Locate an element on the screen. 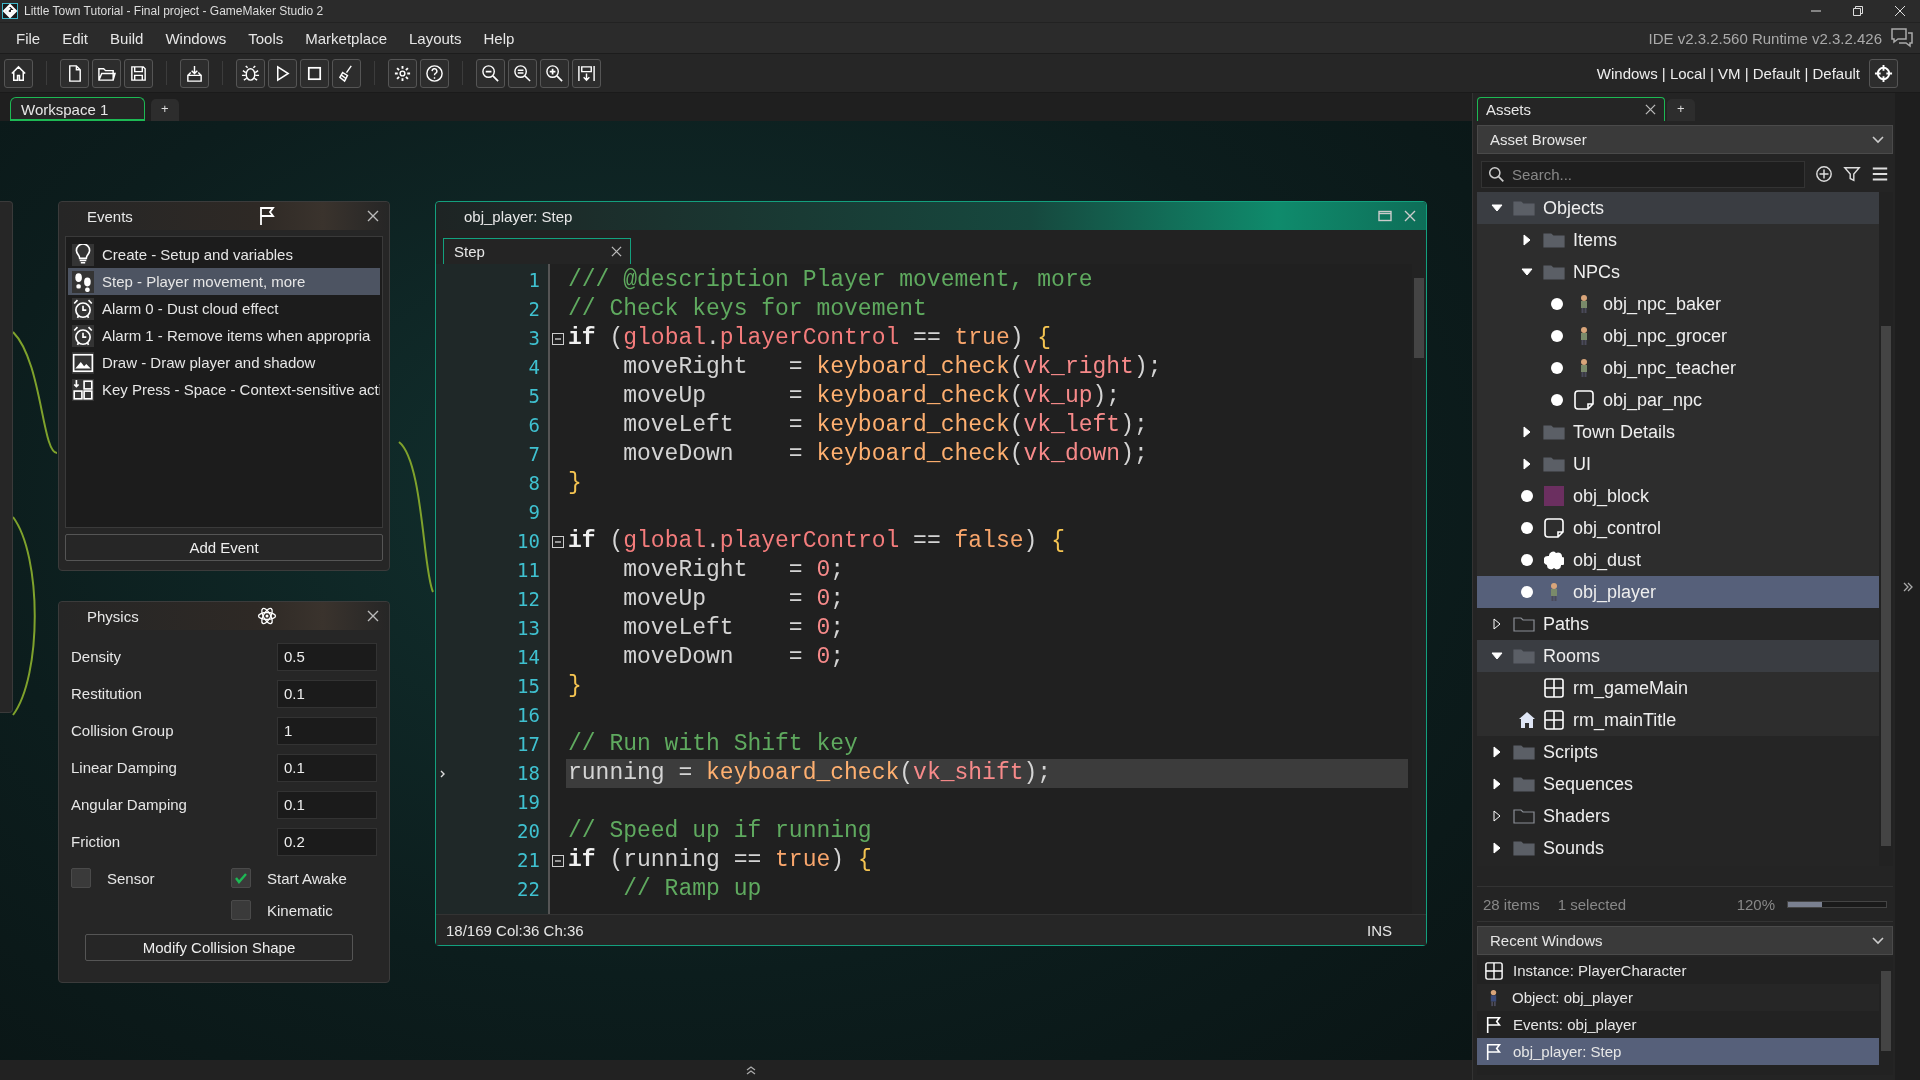 Image resolution: width=1920 pixels, height=1080 pixels. zoom-out-button is located at coordinates (490, 73).